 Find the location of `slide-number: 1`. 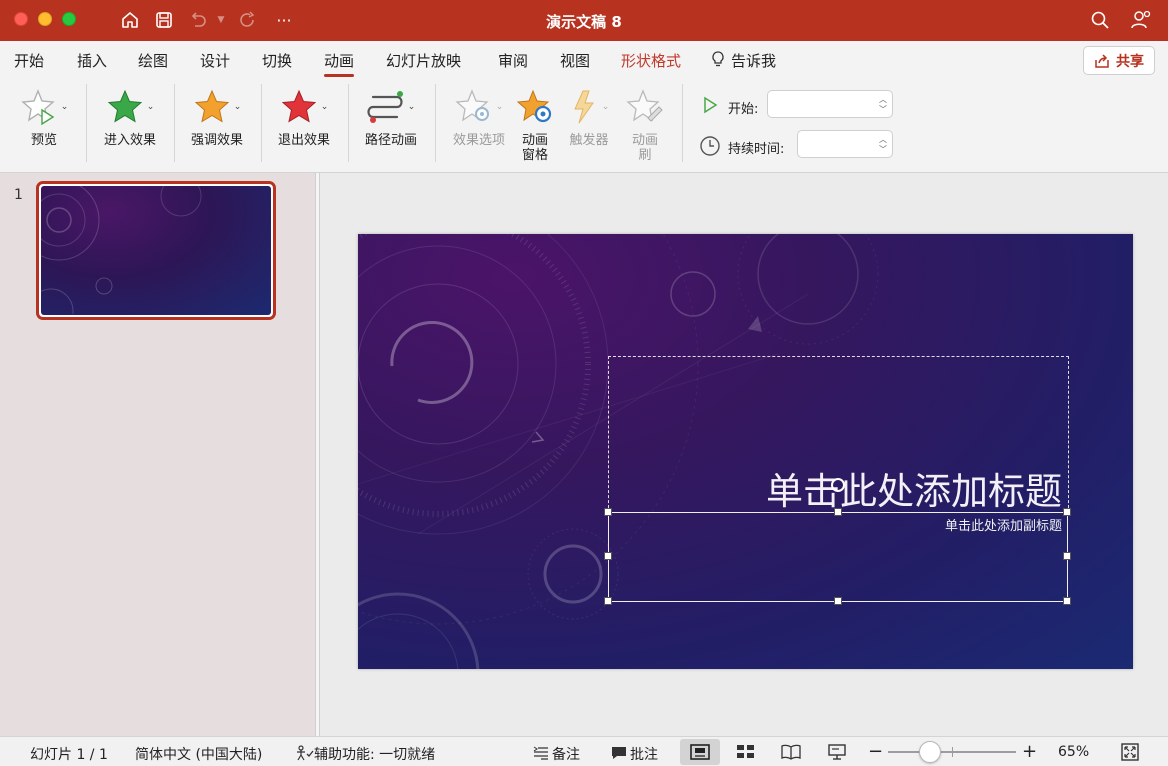

slide-number: 1 is located at coordinates (18, 195).